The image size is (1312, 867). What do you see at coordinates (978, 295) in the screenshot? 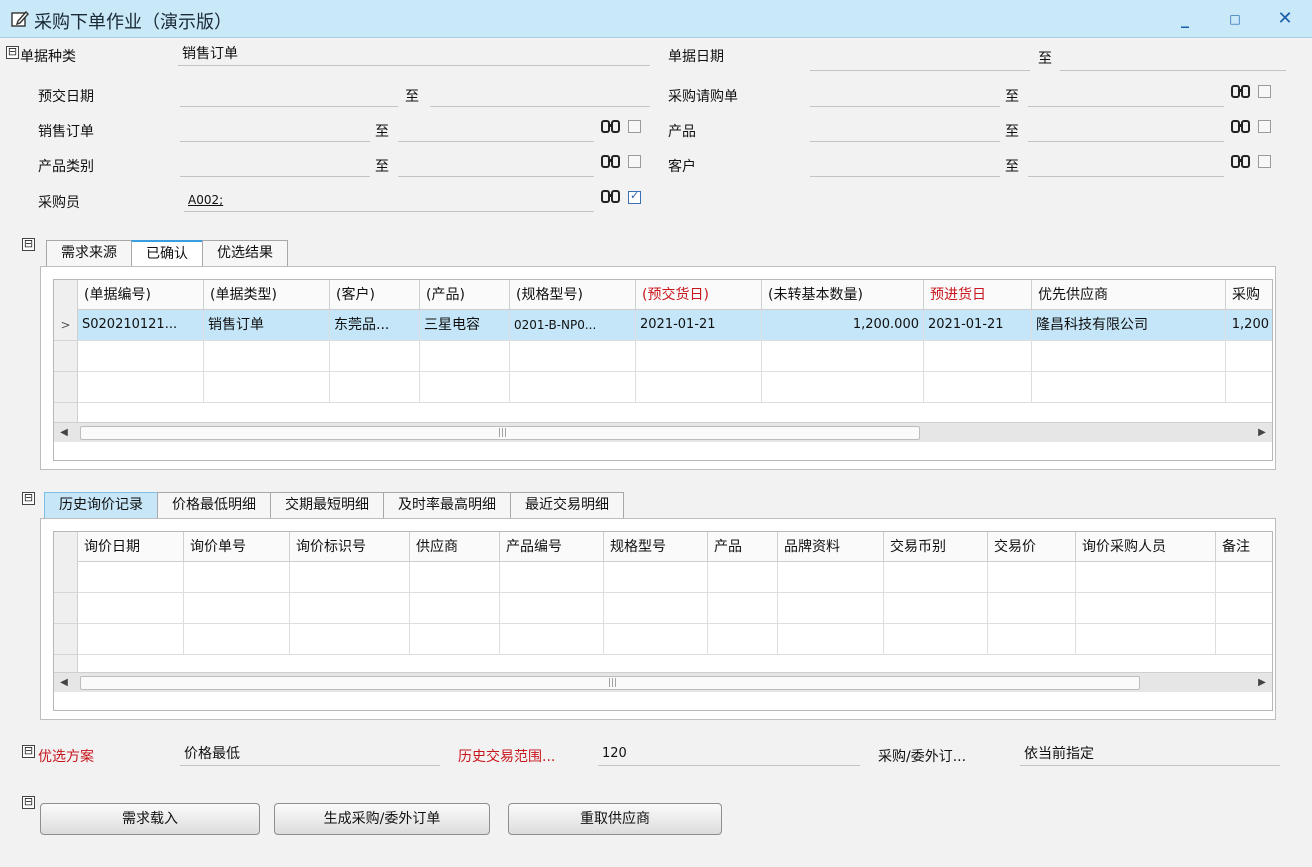
I see `col-expected-receipt-date: 预进货日` at bounding box center [978, 295].